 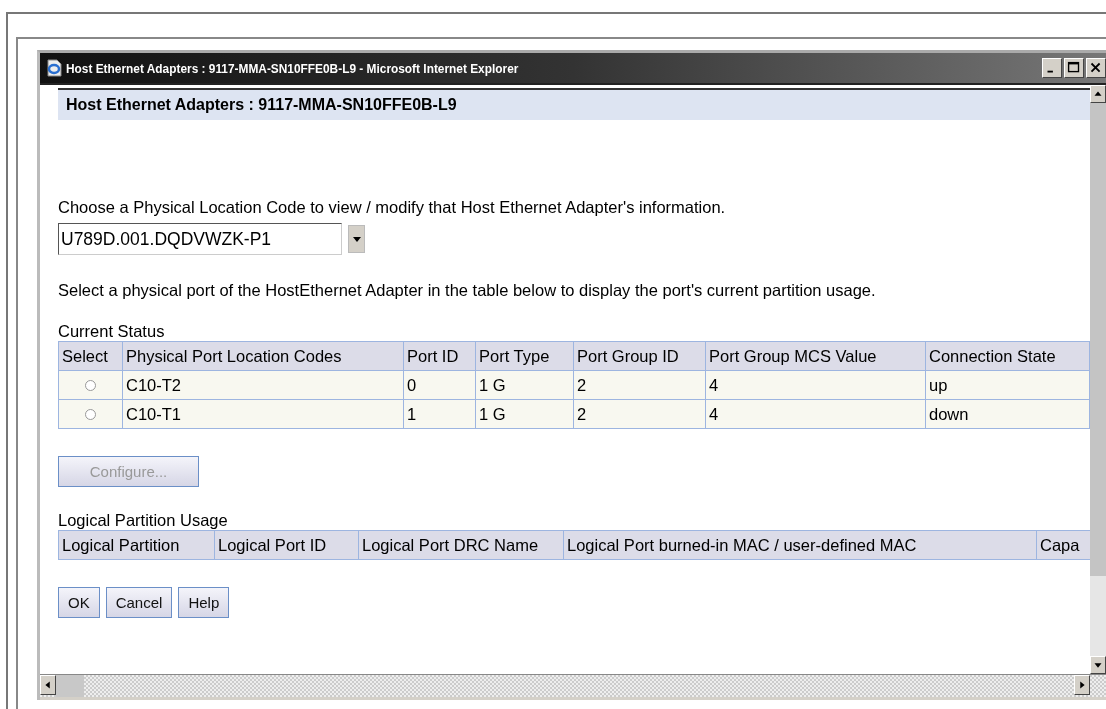 What do you see at coordinates (815, 356) in the screenshot?
I see `column-header: Port Group MCS Value` at bounding box center [815, 356].